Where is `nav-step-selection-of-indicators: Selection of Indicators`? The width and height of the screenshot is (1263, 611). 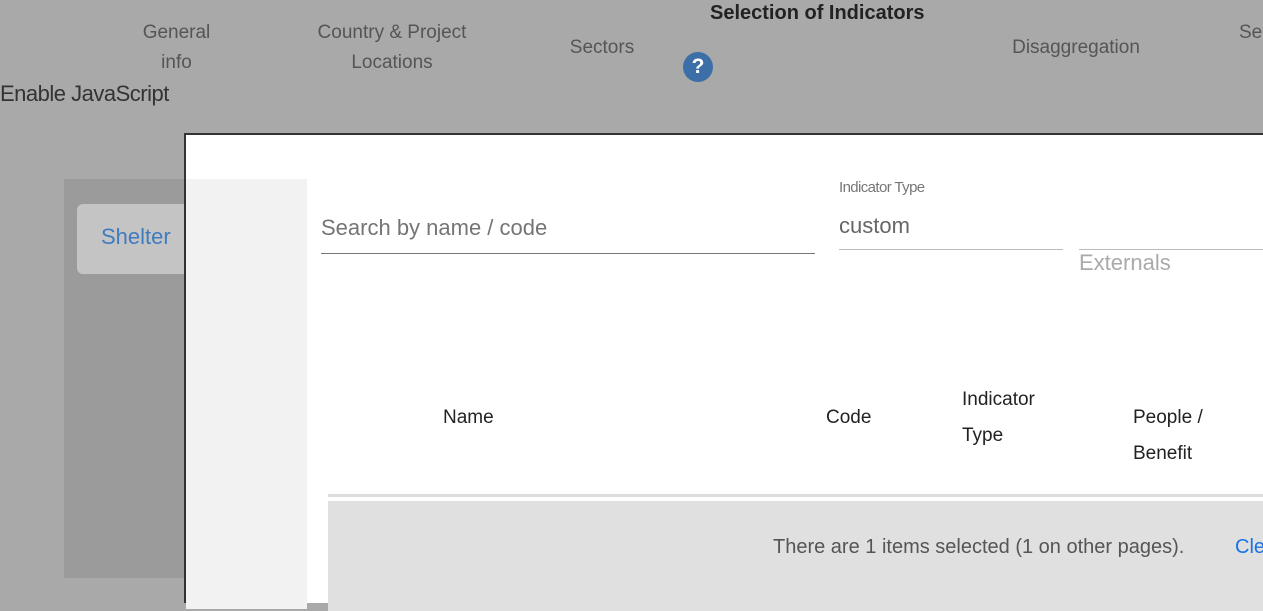
nav-step-selection-of-indicators: Selection of Indicators is located at coordinates (817, 13).